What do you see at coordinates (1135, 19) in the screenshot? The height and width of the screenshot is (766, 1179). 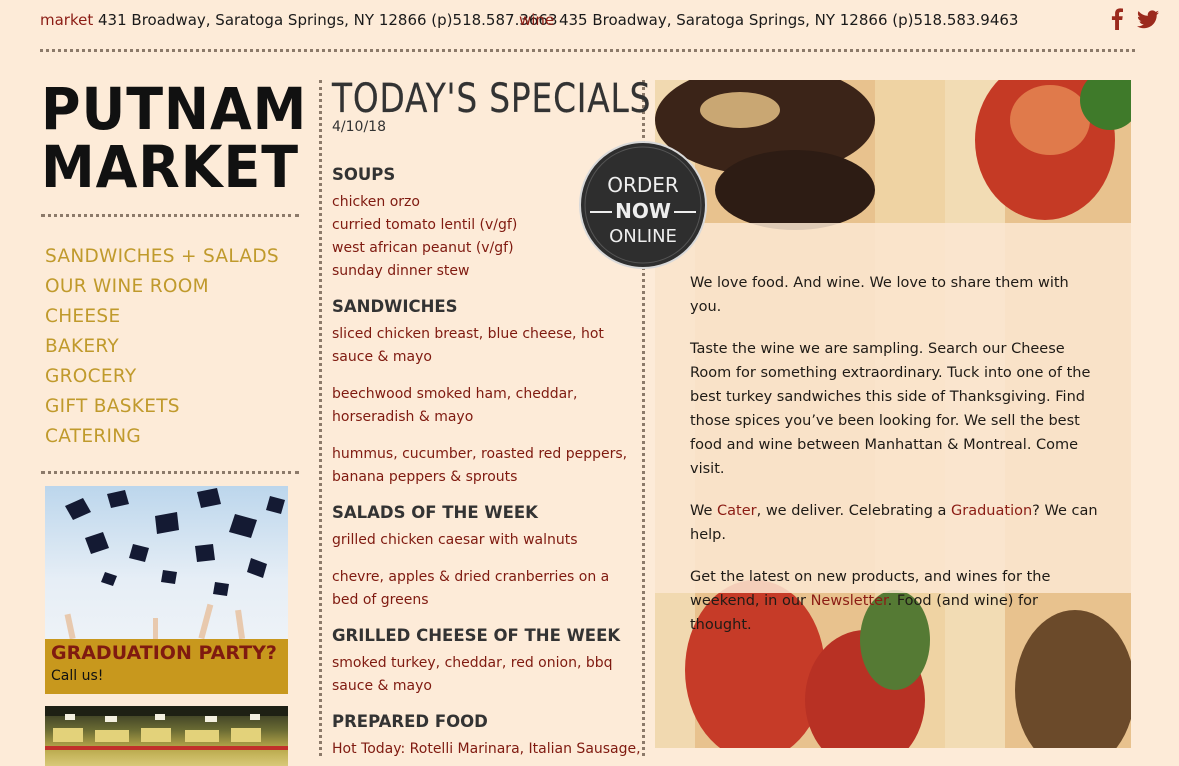 I see `social-links` at bounding box center [1135, 19].